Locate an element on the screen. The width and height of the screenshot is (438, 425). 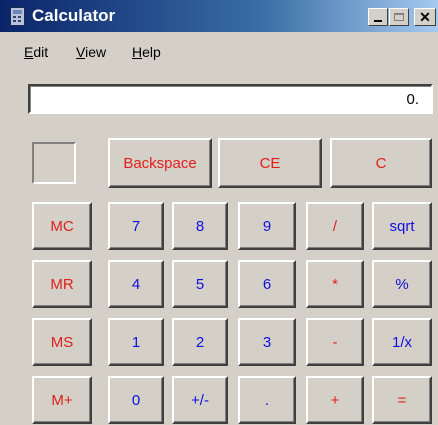
digit-9-button: 9 is located at coordinates (267, 226).